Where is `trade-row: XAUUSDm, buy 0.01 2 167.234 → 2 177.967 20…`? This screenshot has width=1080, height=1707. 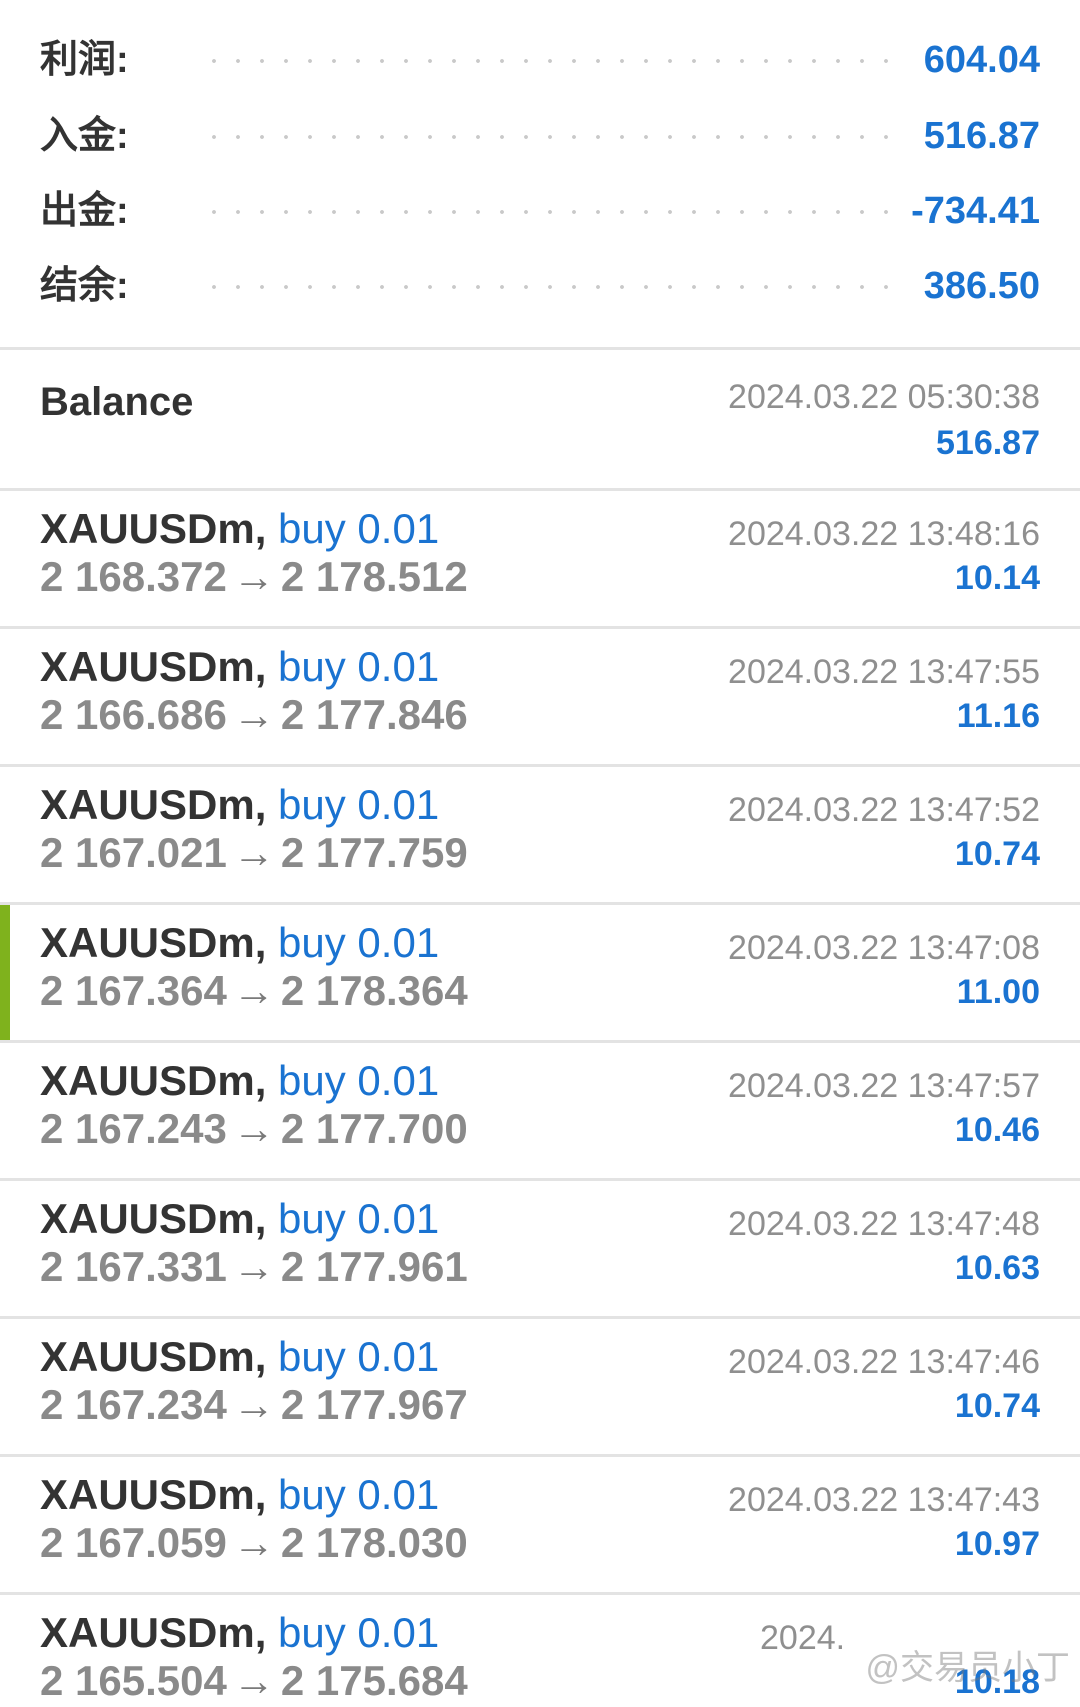
trade-row: XAUUSDm, buy 0.01 2 167.234 → 2 177.967 20… is located at coordinates (540, 1386).